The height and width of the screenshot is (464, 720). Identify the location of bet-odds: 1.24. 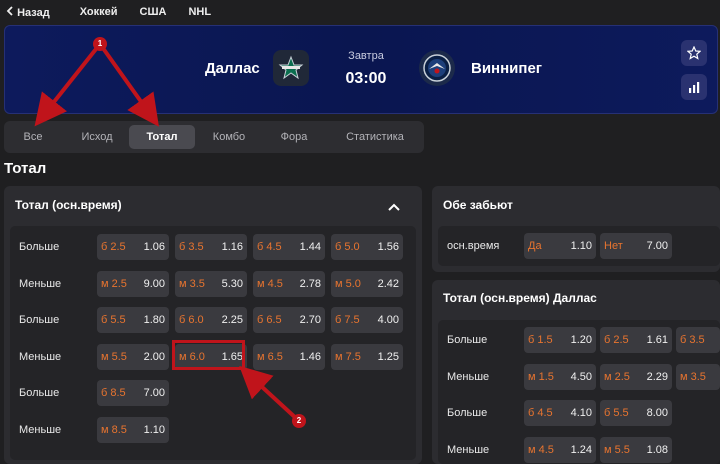
(581, 449).